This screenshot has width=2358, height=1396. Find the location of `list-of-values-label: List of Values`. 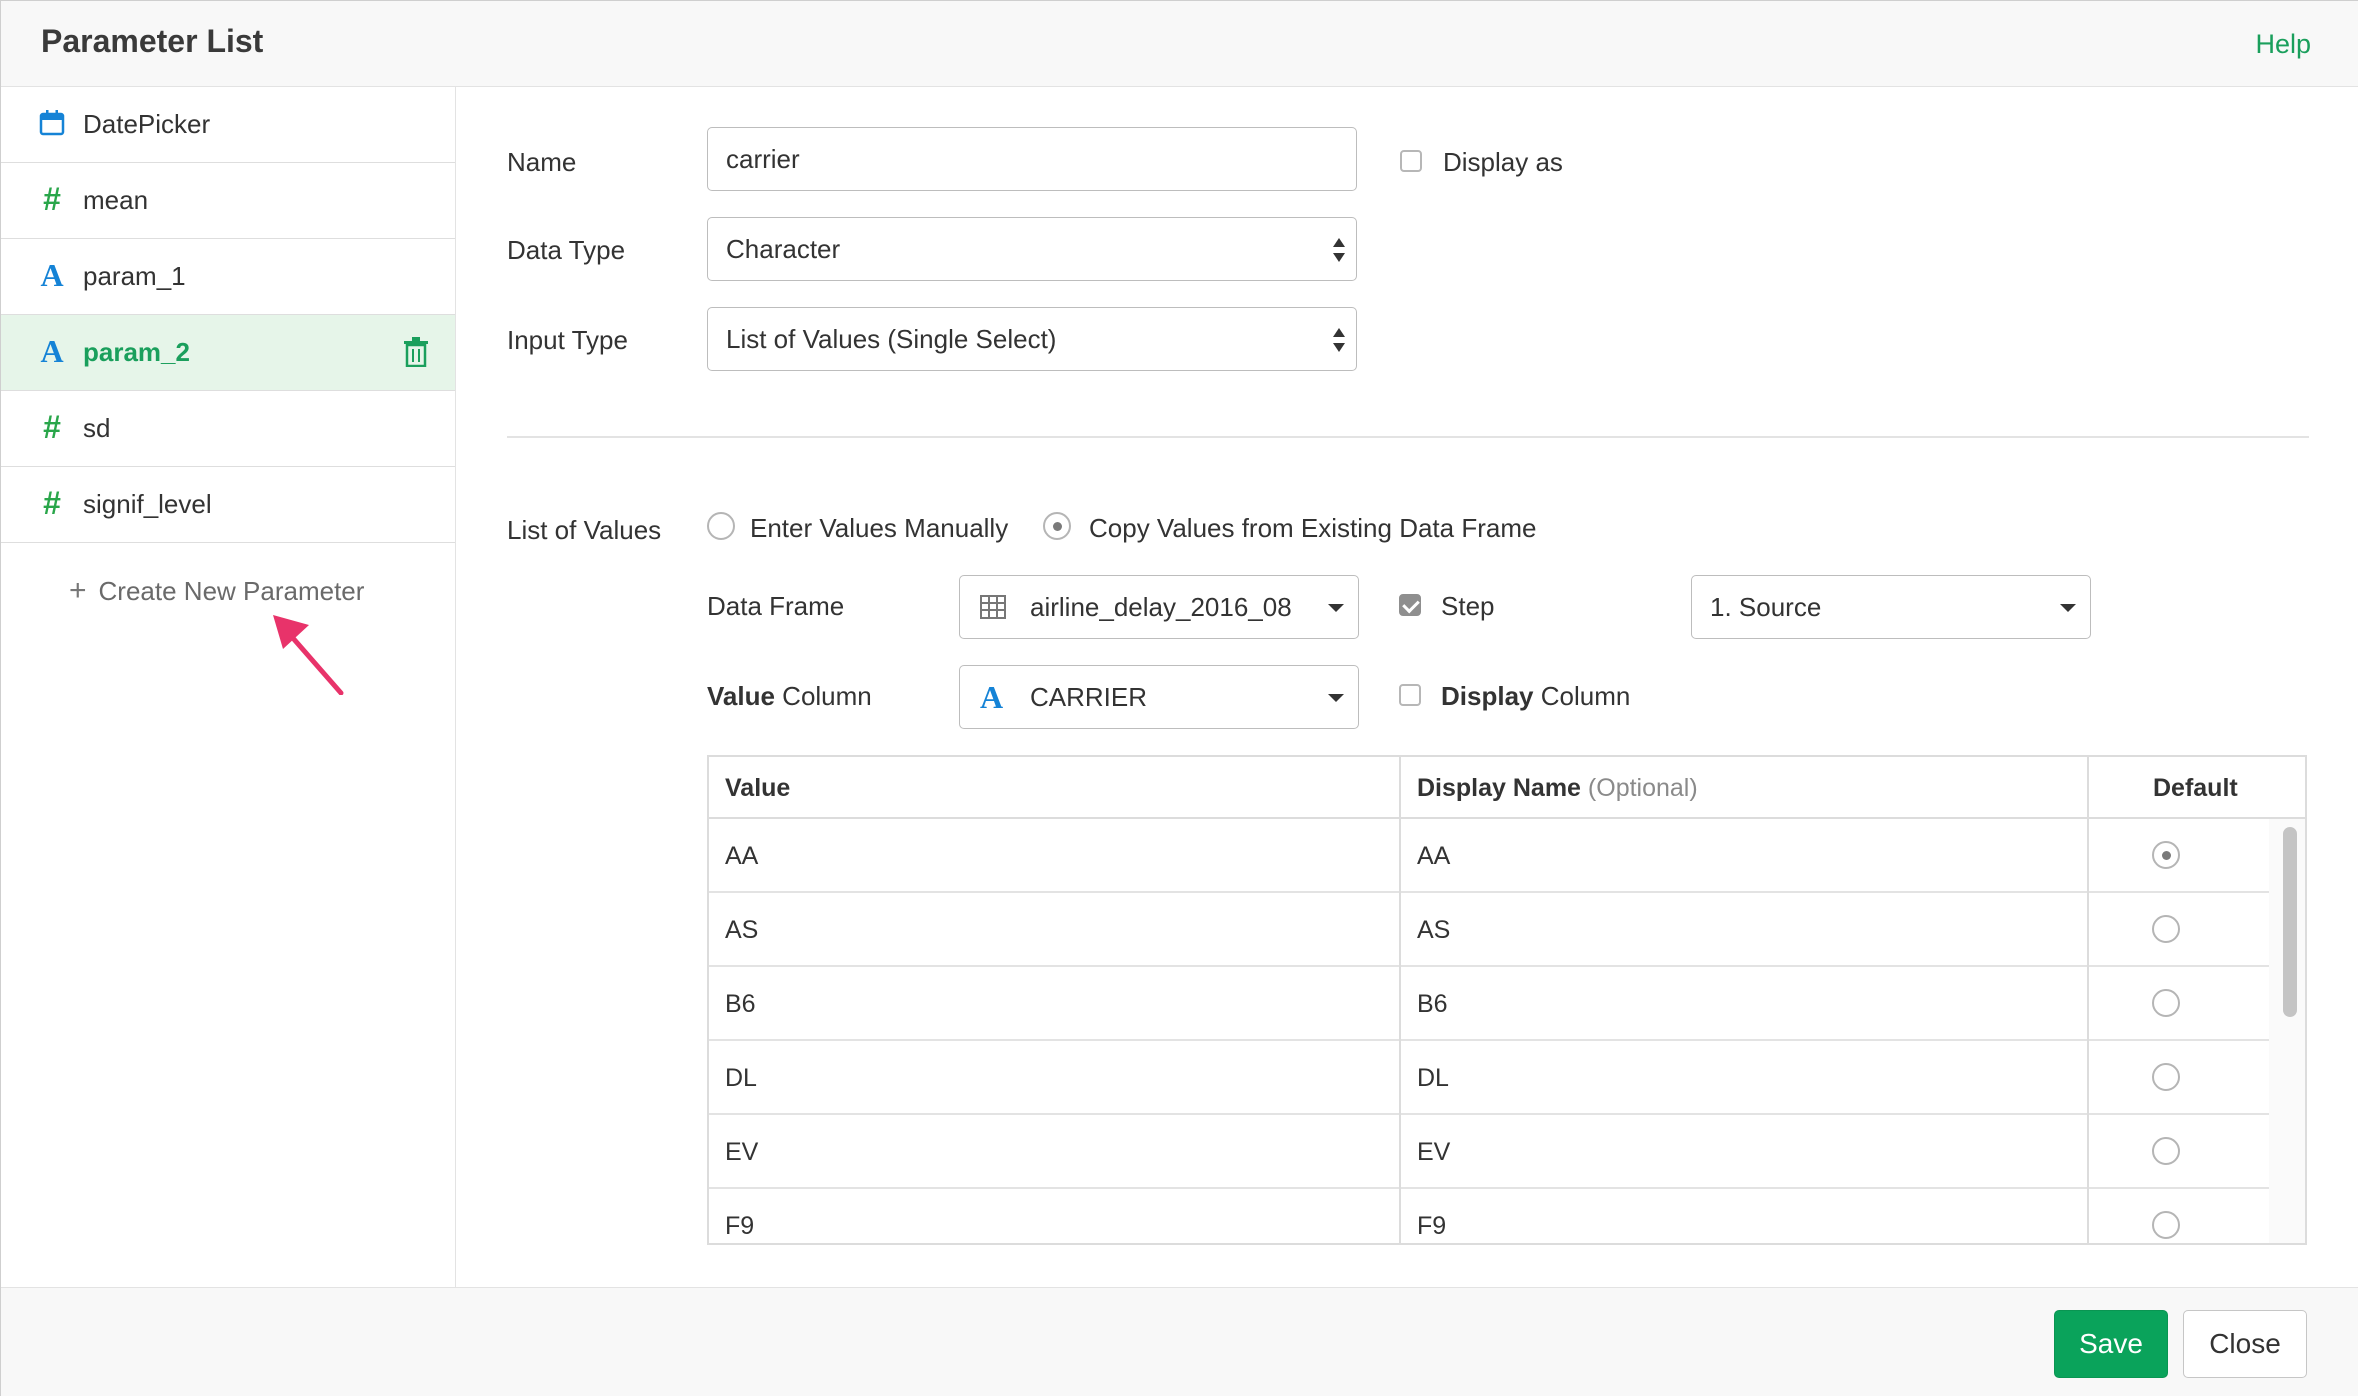

list-of-values-label: List of Values is located at coordinates (584, 530).